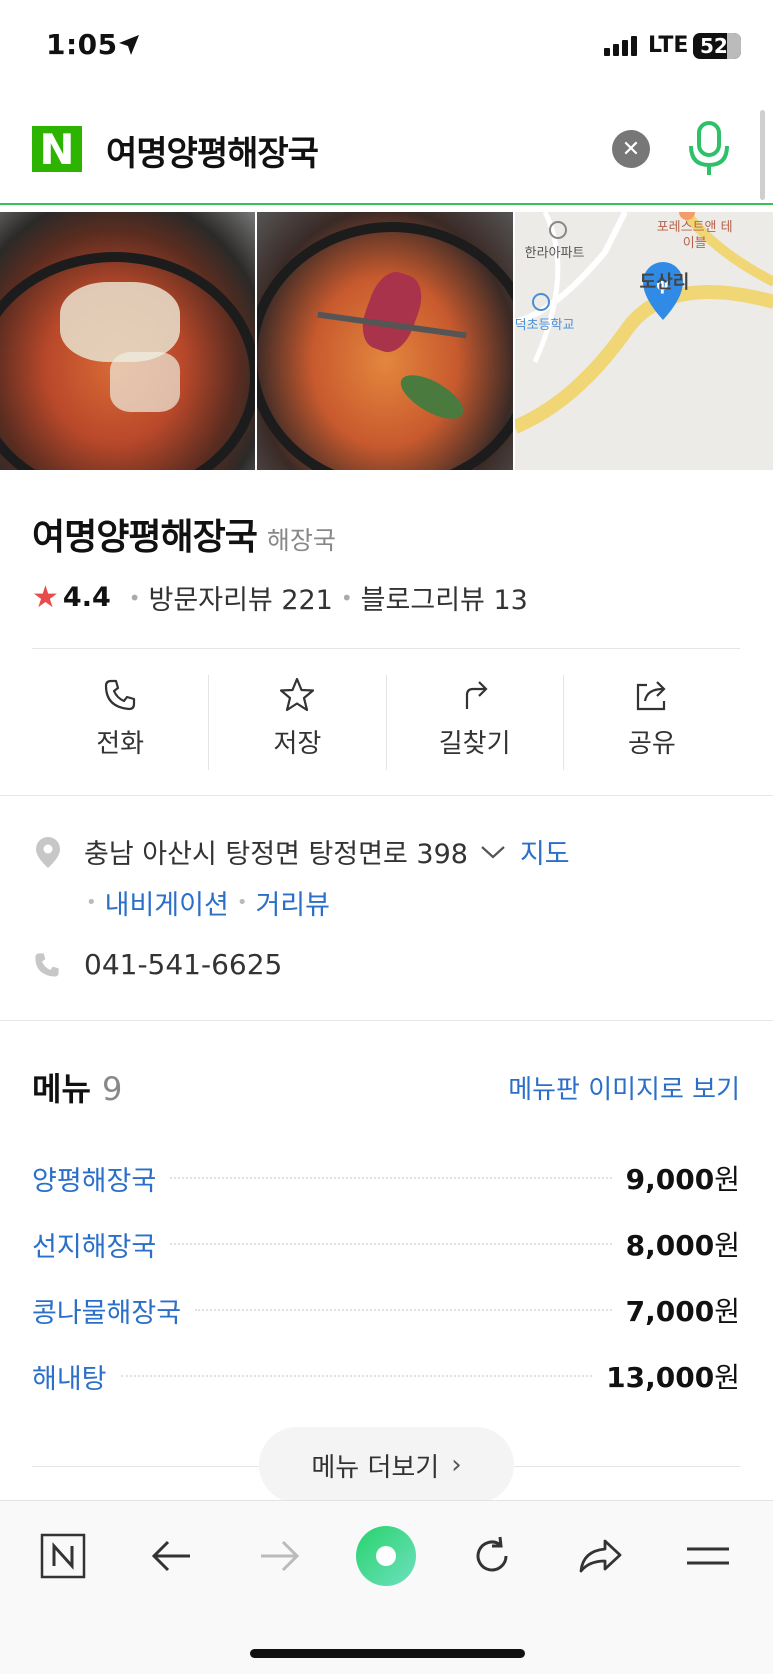 The height and width of the screenshot is (1674, 773). I want to click on price-value: 9,000, so click(670, 1179).